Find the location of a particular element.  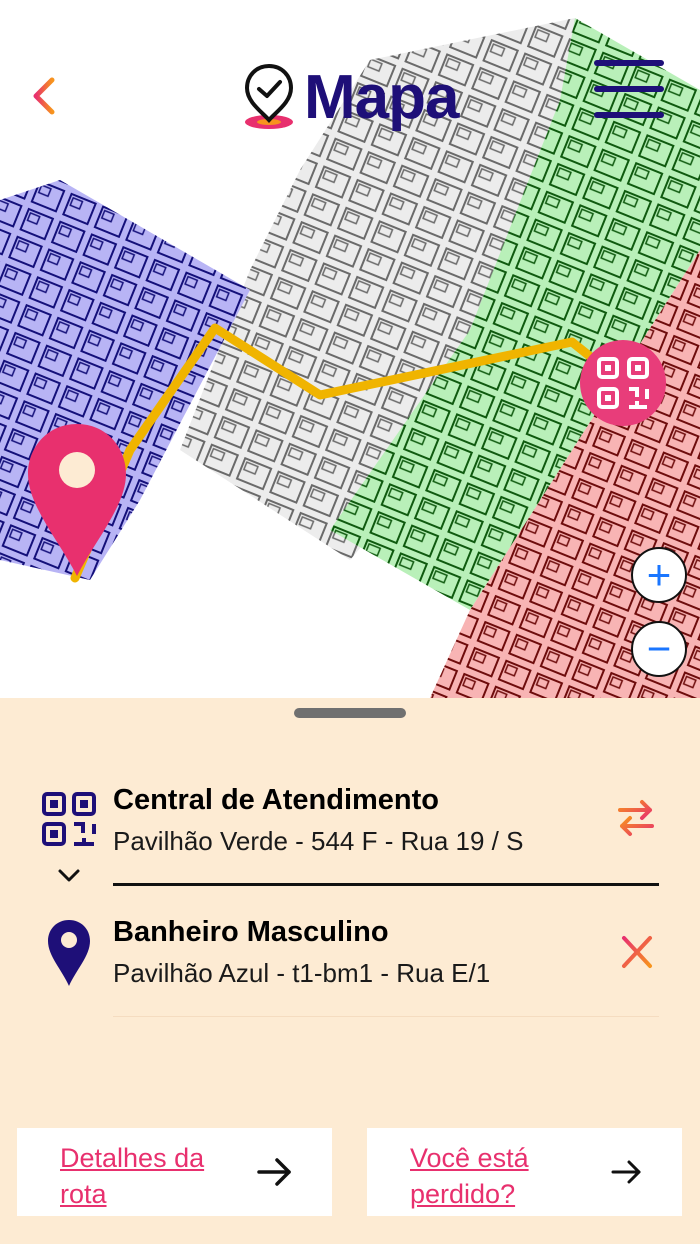

lost-help-button: Você está perdido? is located at coordinates (524, 1172).